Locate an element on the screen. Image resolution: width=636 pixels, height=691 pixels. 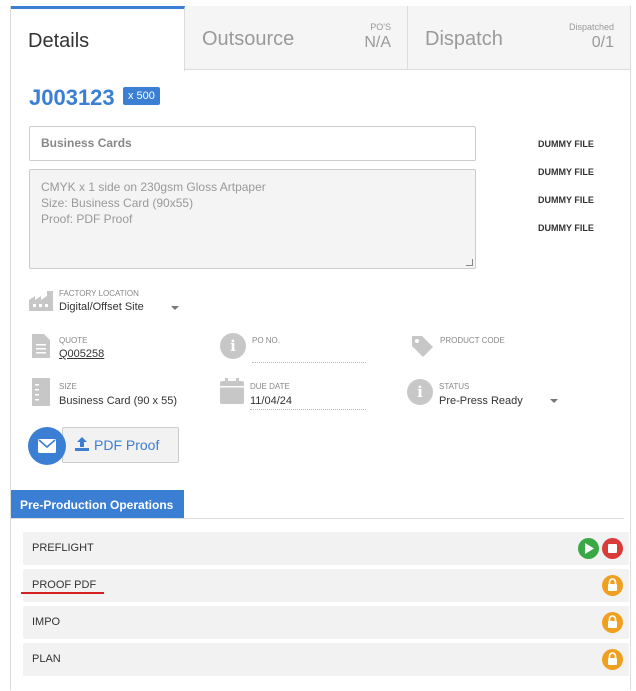
mail-icon is located at coordinates (47, 446).